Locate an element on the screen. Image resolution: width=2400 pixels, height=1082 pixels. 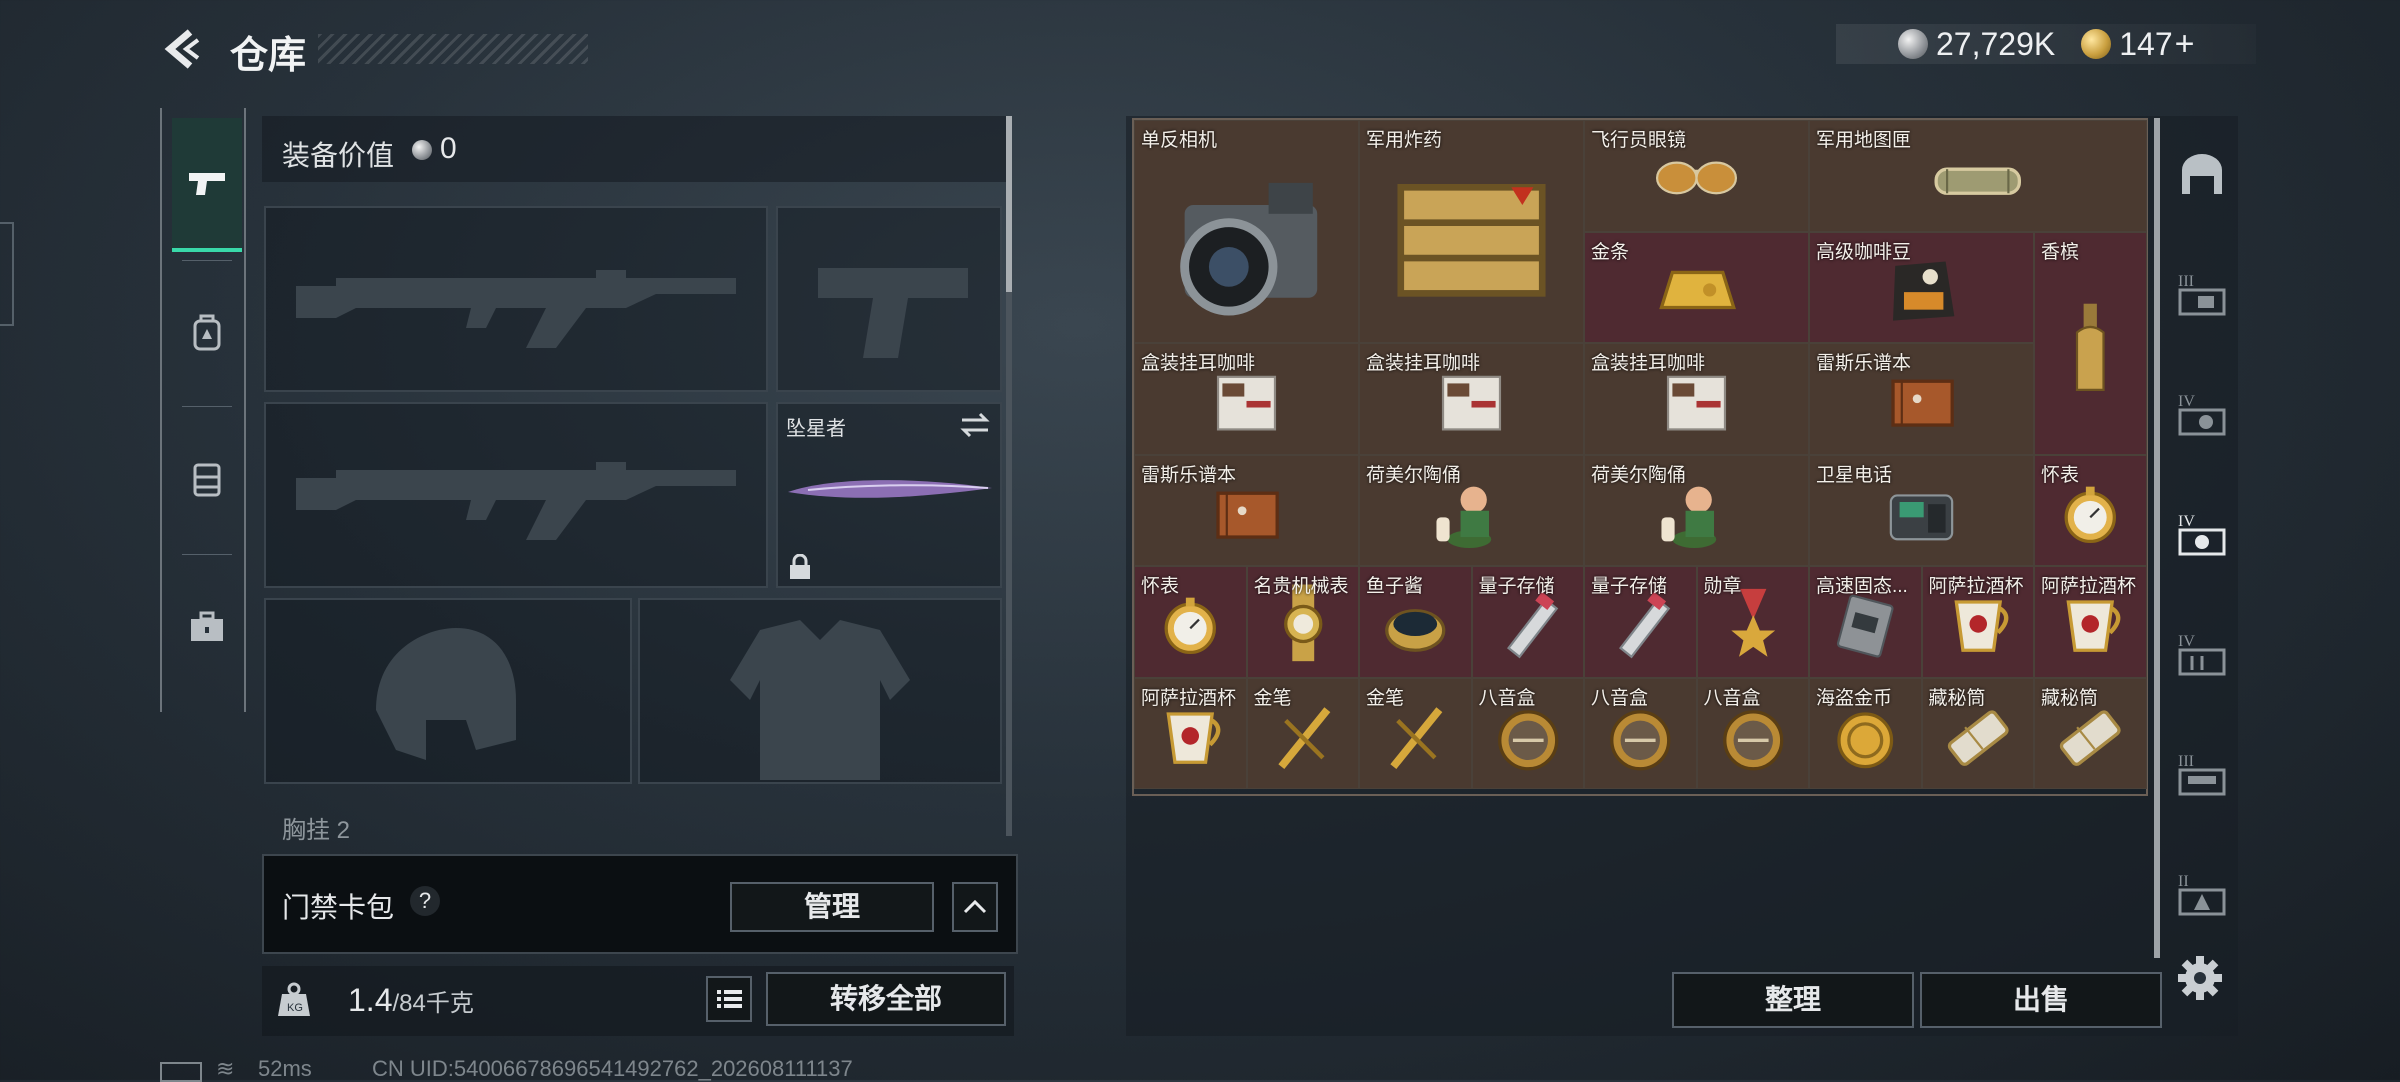
armor-slot is located at coordinates (820, 691).